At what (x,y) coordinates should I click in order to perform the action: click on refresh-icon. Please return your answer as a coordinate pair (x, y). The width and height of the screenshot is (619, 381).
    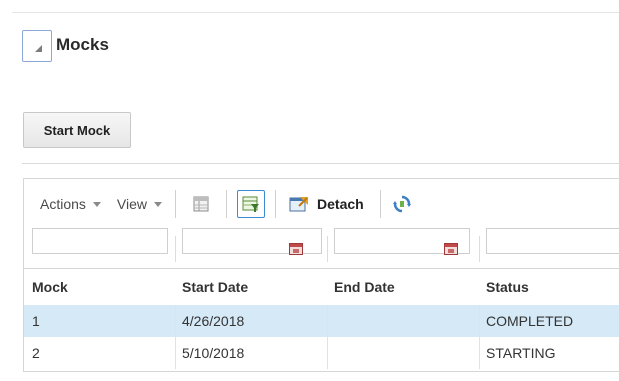
    Looking at the image, I should click on (401, 203).